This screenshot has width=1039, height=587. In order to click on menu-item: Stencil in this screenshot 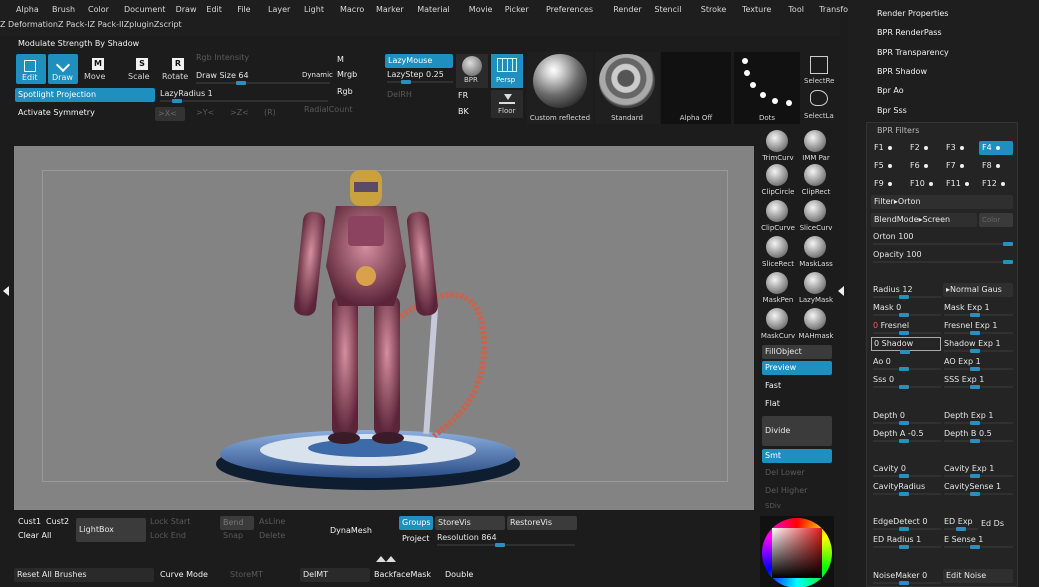, I will do `click(667, 10)`.